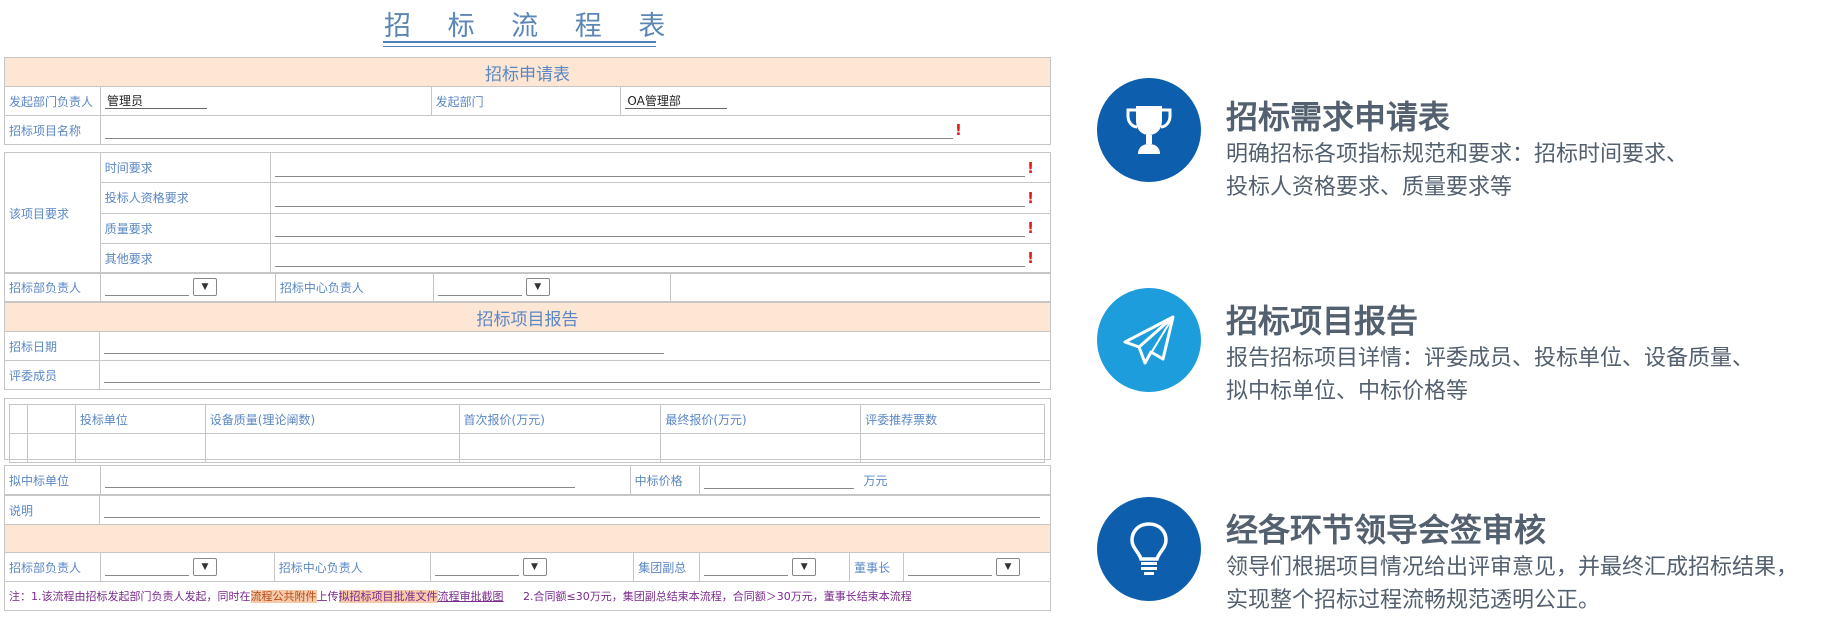 Image resolution: width=1834 pixels, height=627 pixels. I want to click on lightbulb-icon, so click(1149, 549).